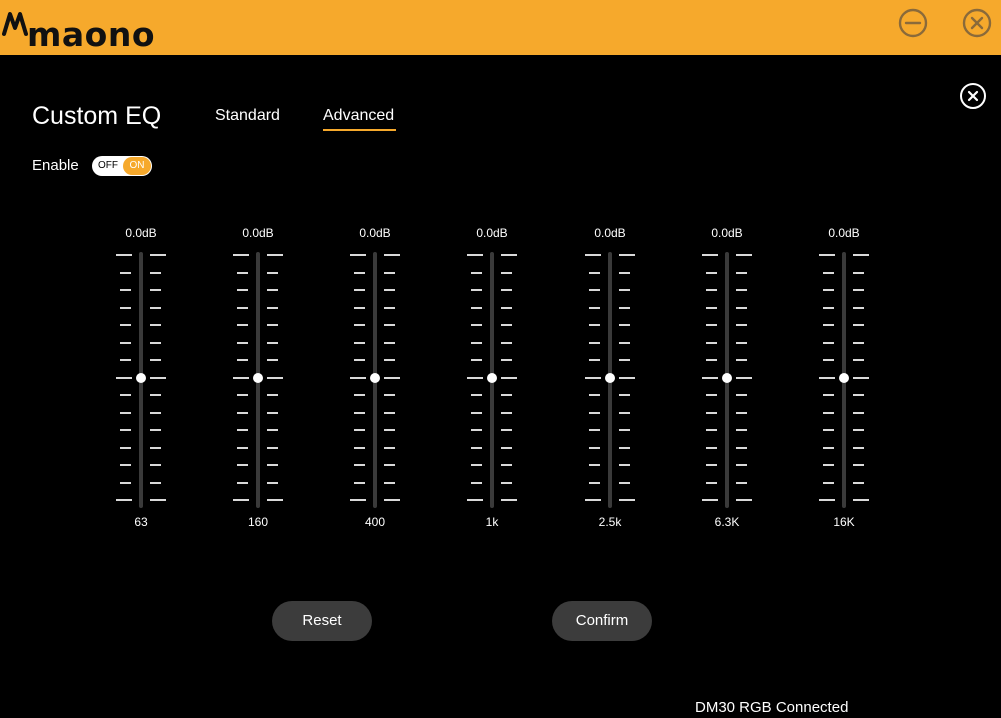 This screenshot has width=1001, height=718. What do you see at coordinates (727, 522) in the screenshot?
I see `eq-band-frequency: 6.3K` at bounding box center [727, 522].